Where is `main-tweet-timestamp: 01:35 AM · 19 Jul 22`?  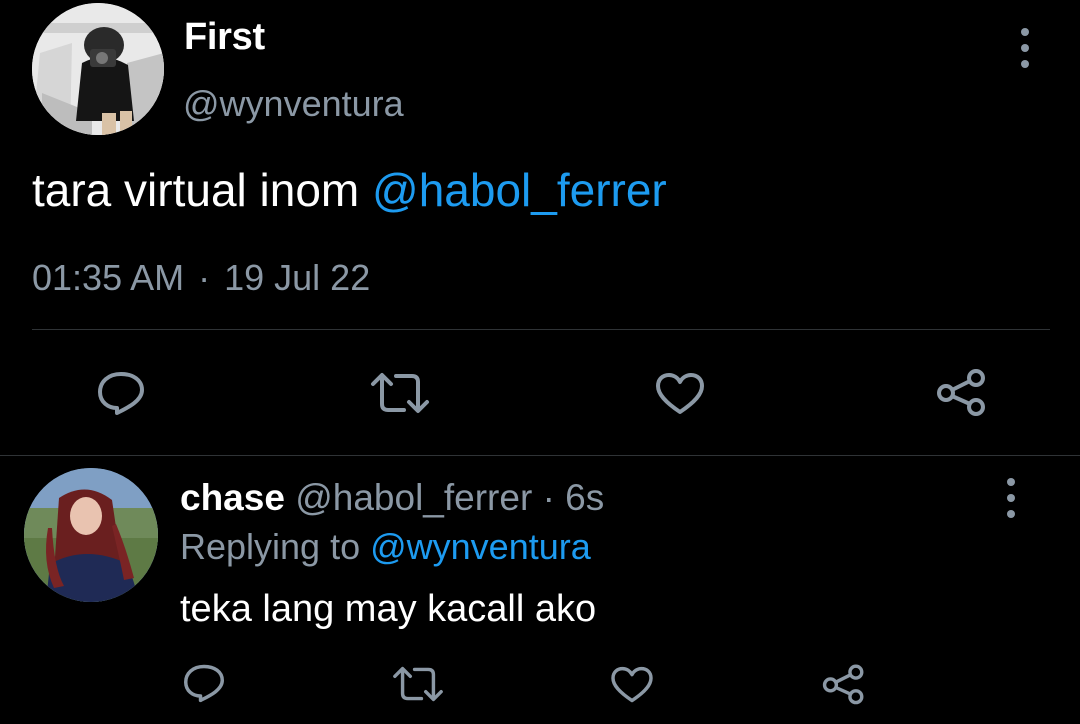 main-tweet-timestamp: 01:35 AM · 19 Jul 22 is located at coordinates (201, 278).